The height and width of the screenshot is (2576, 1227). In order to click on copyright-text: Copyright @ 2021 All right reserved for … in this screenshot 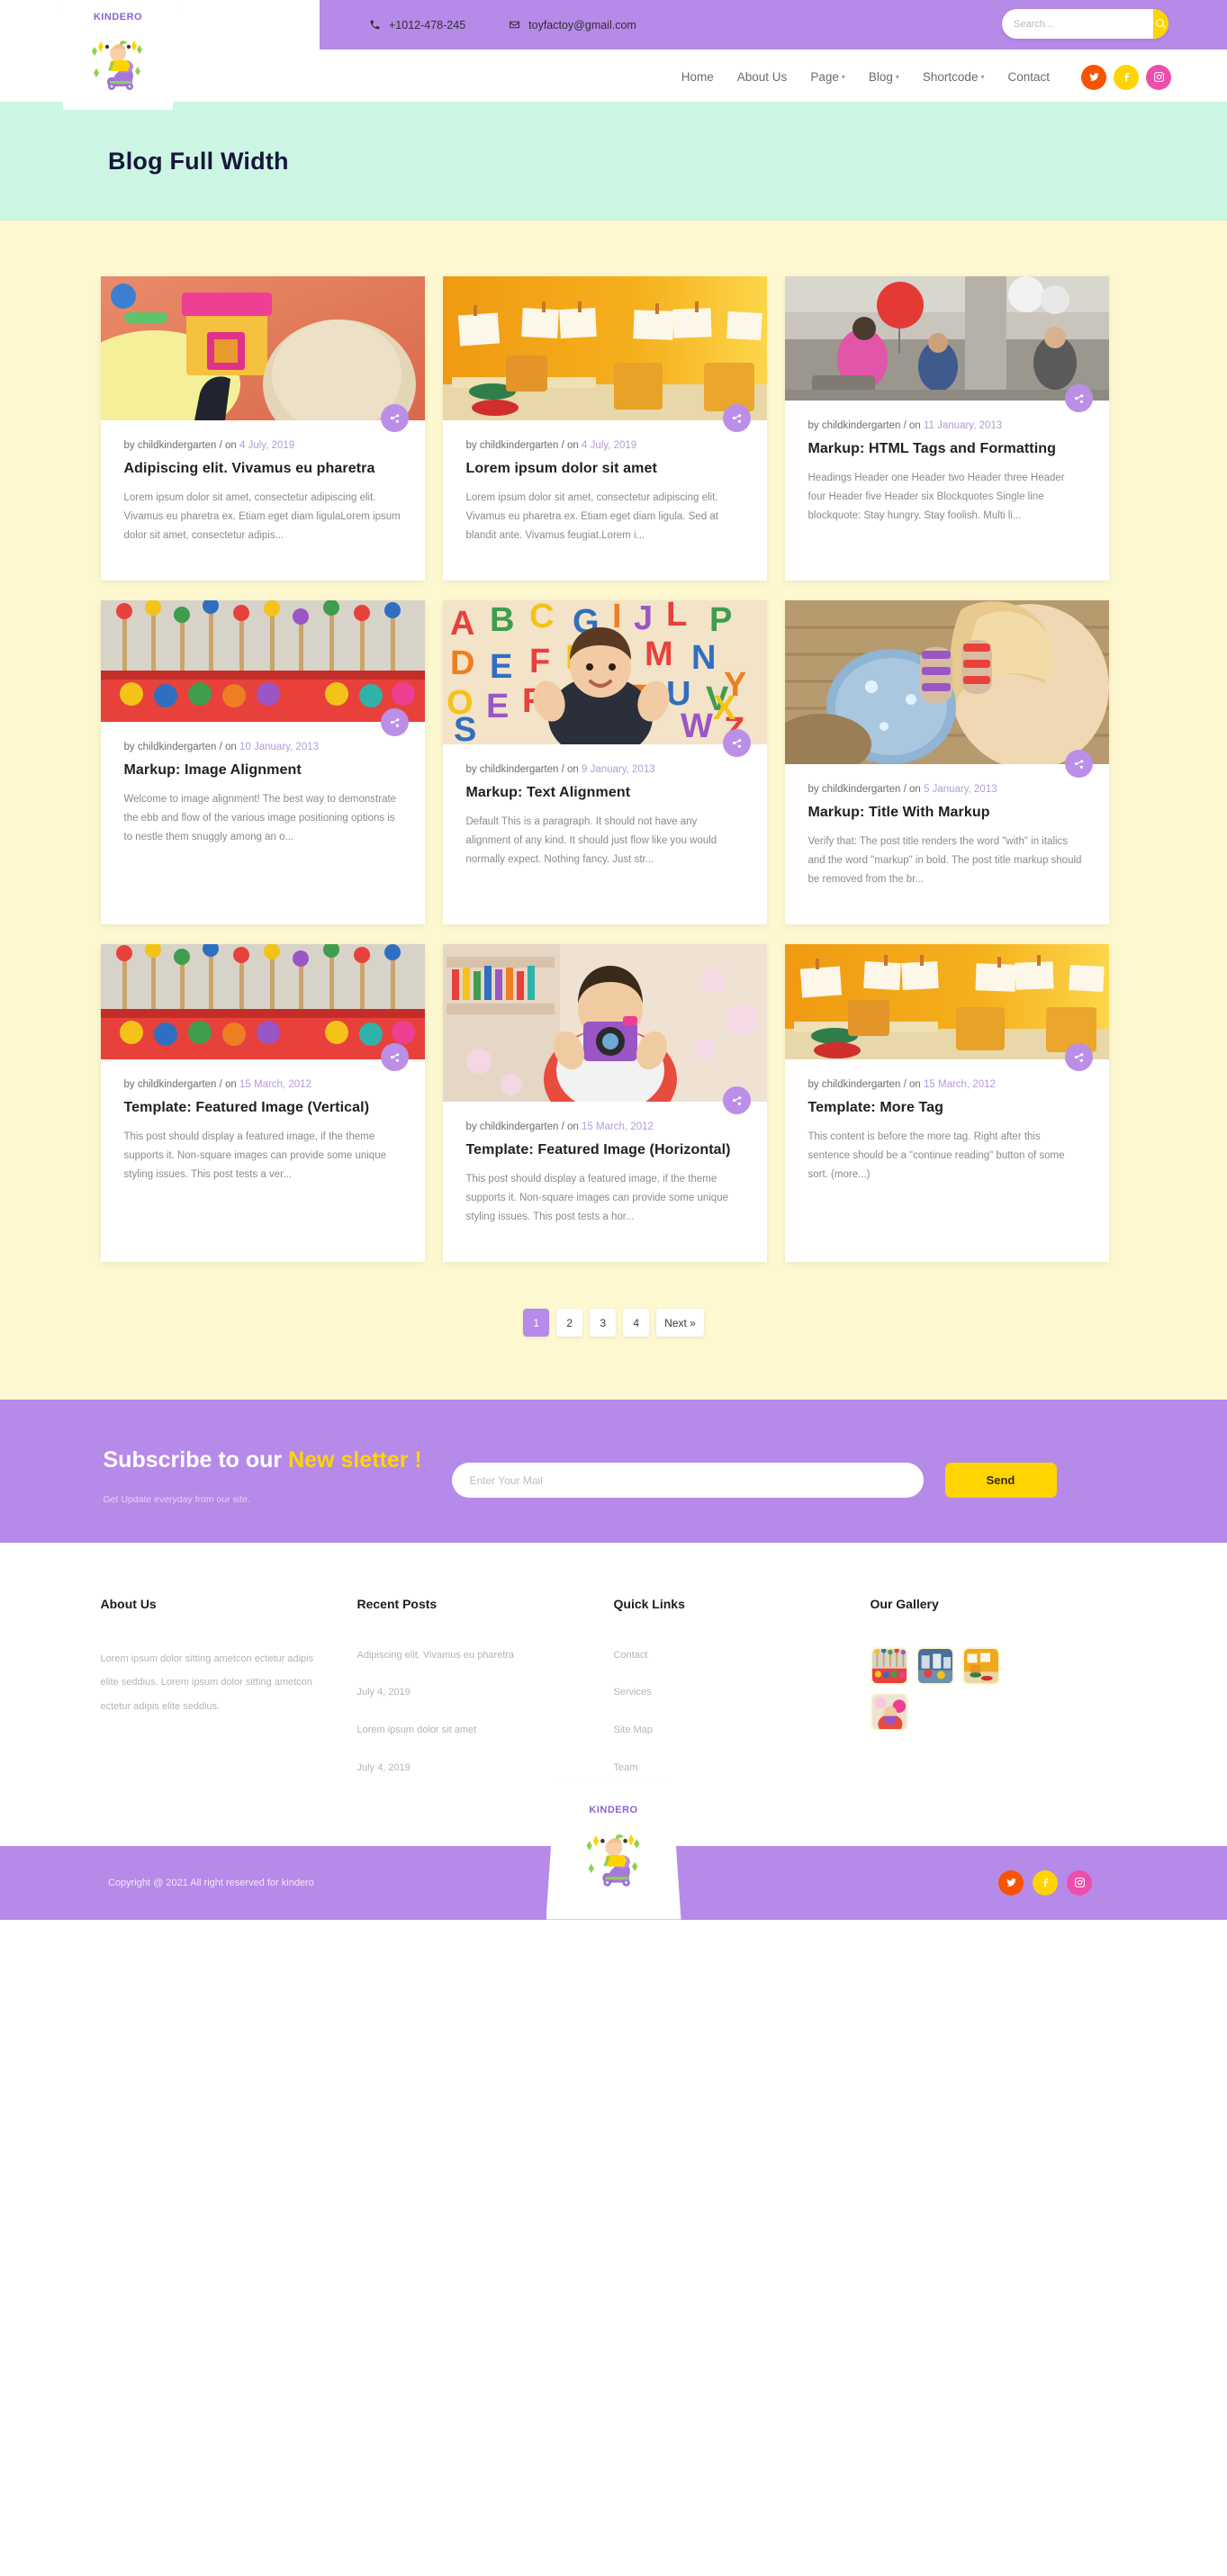, I will do `click(211, 1882)`.